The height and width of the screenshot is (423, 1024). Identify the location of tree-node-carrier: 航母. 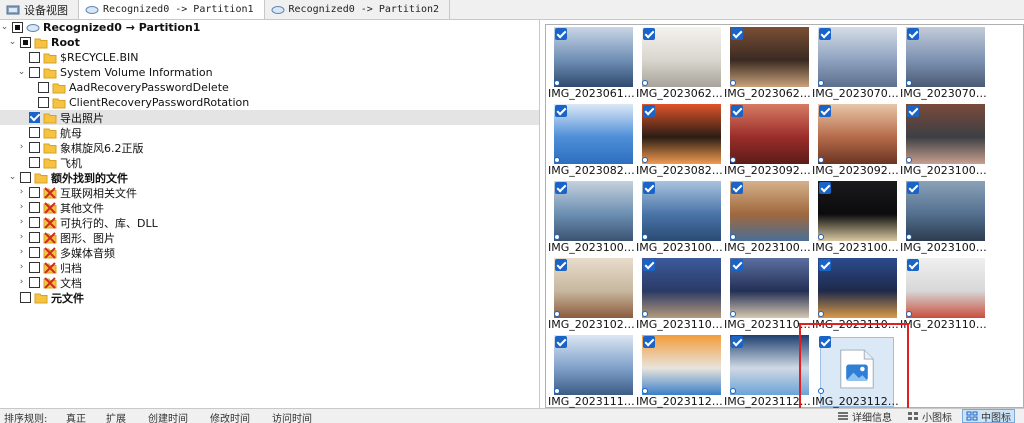
(269, 132).